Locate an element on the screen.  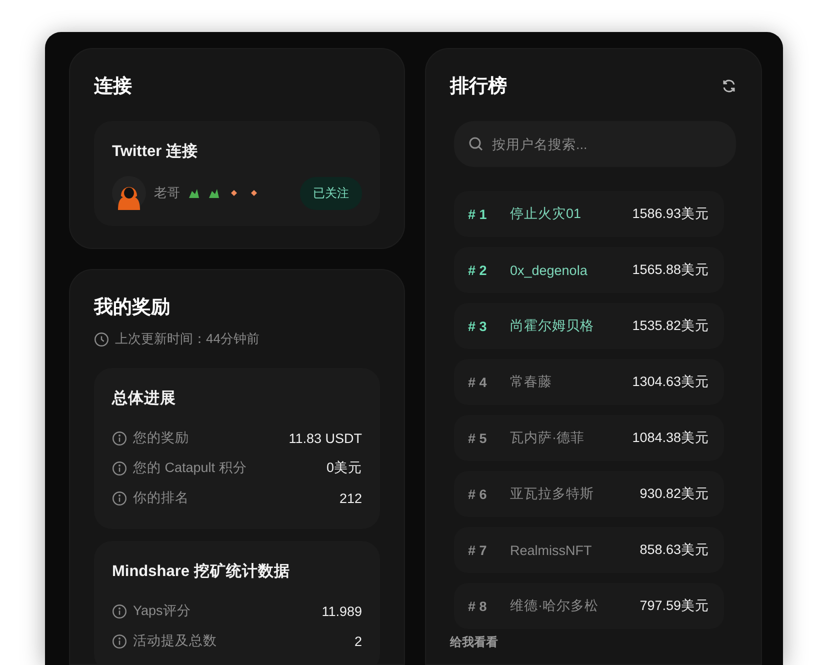
stat-value: 212 is located at coordinates (350, 498).